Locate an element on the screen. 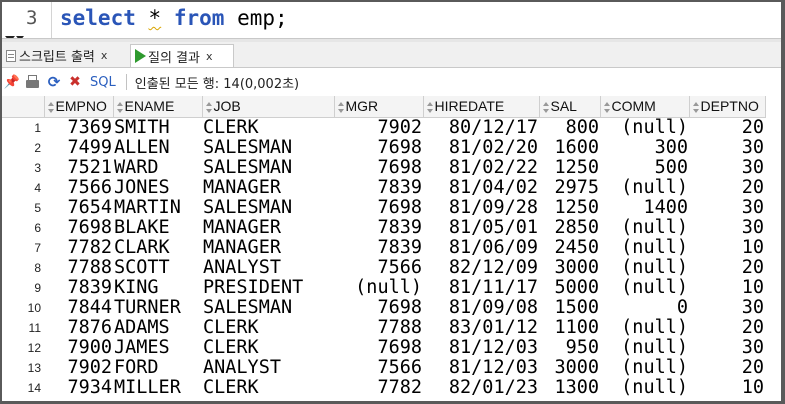 The image size is (785, 404). cell-empno: 7902 is located at coordinates (78, 367).